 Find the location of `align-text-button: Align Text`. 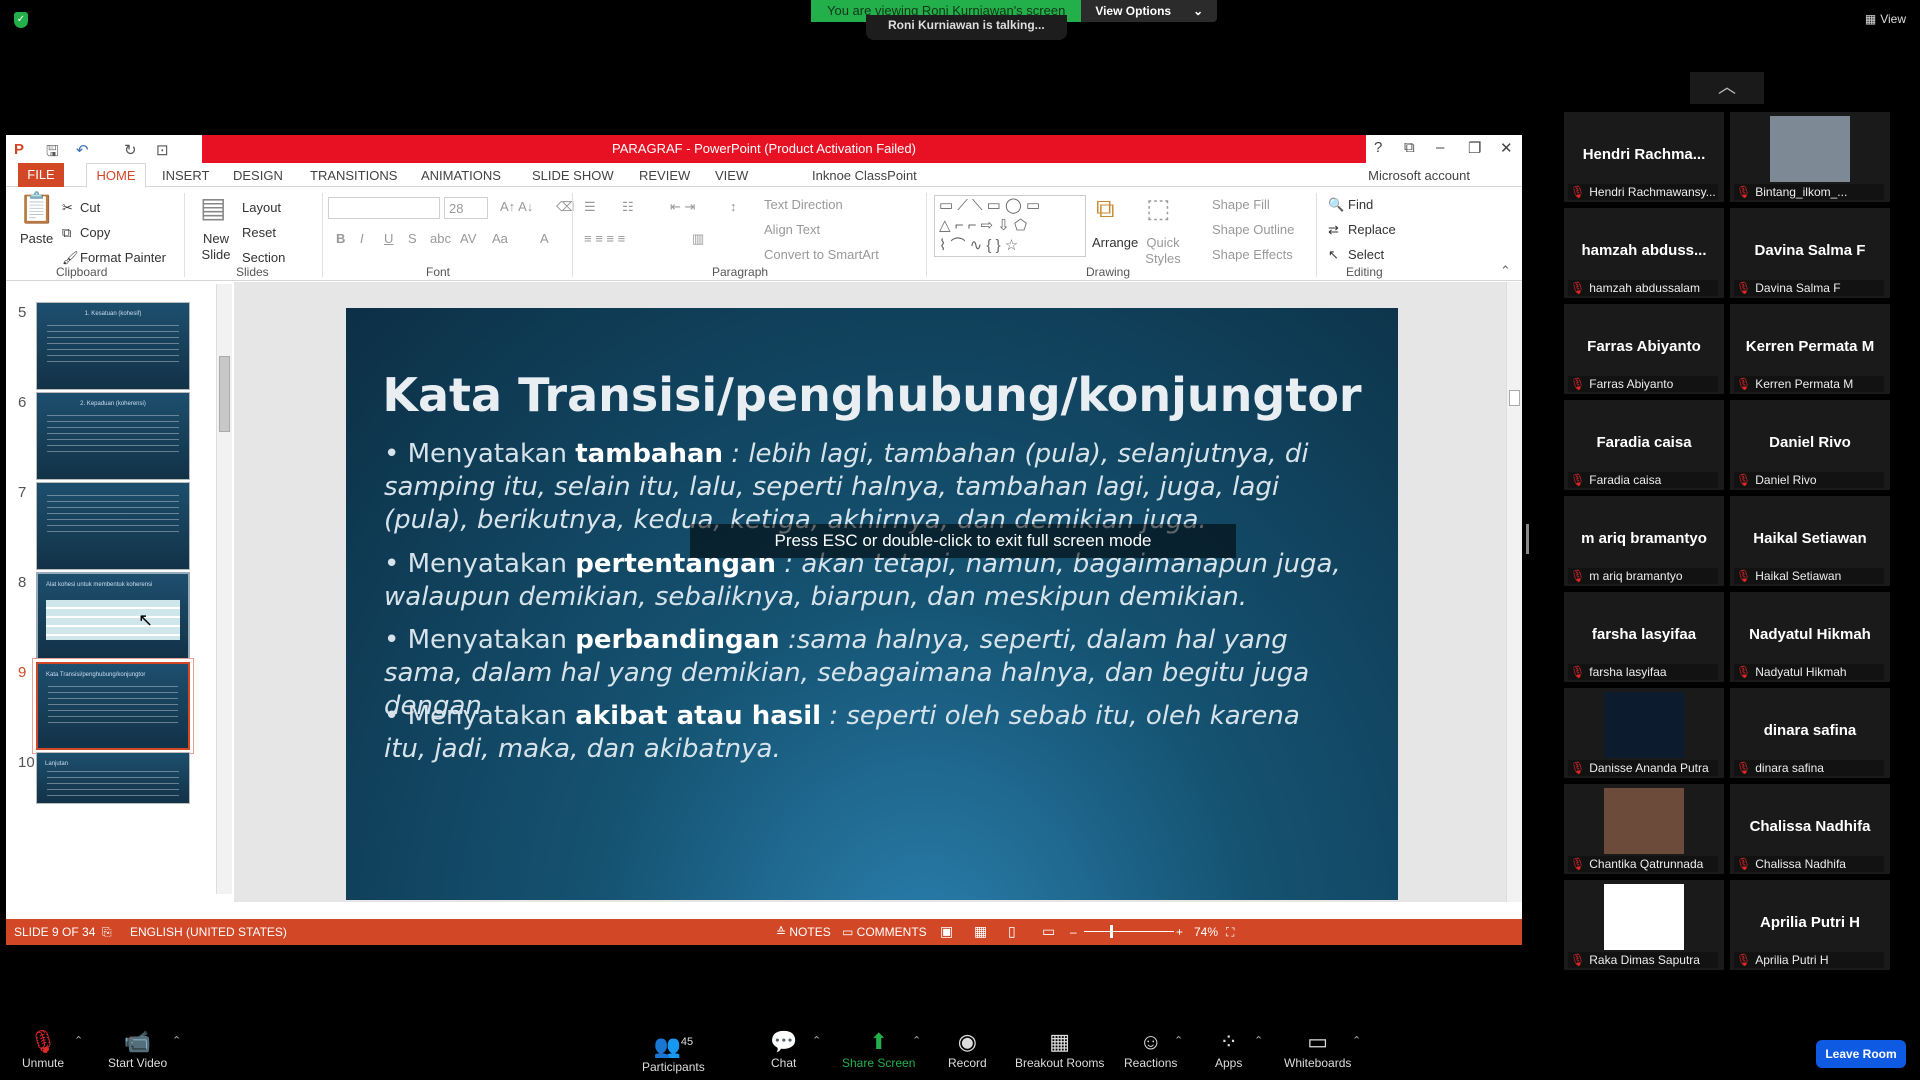

align-text-button: Align Text is located at coordinates (792, 229).